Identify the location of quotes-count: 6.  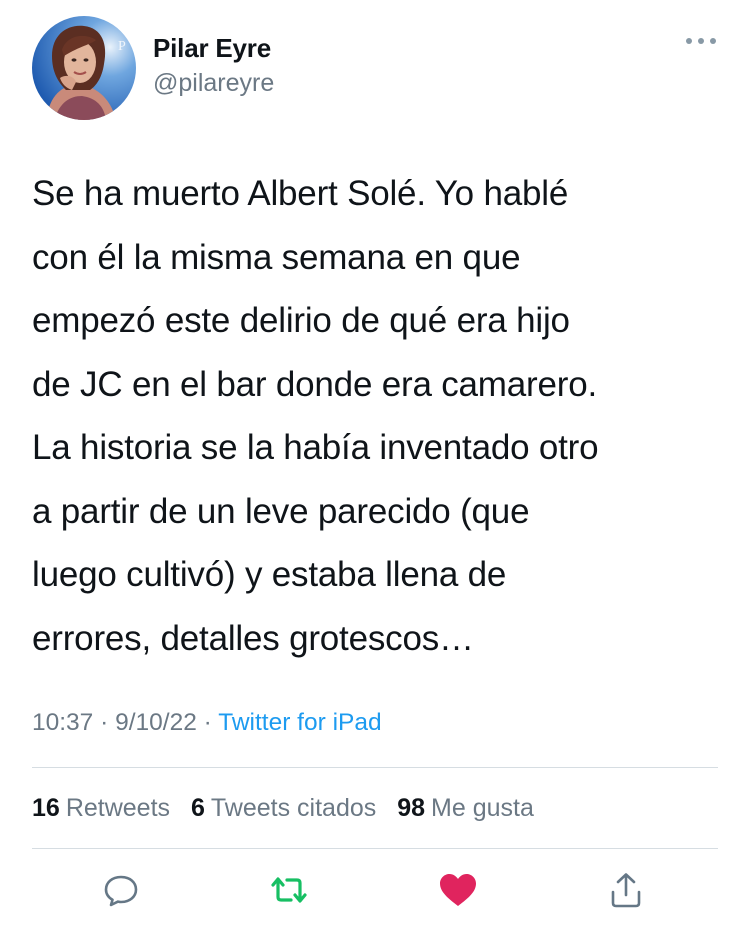
(197, 808).